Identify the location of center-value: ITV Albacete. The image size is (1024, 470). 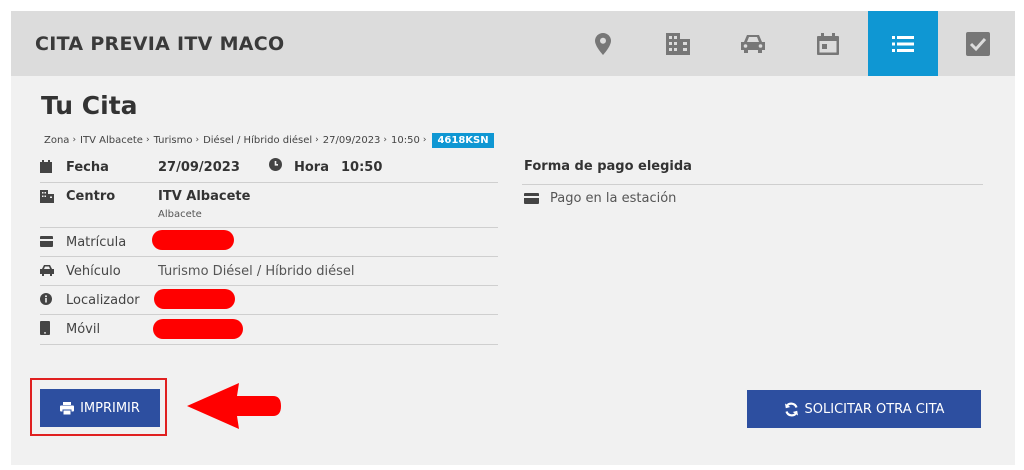
(204, 196).